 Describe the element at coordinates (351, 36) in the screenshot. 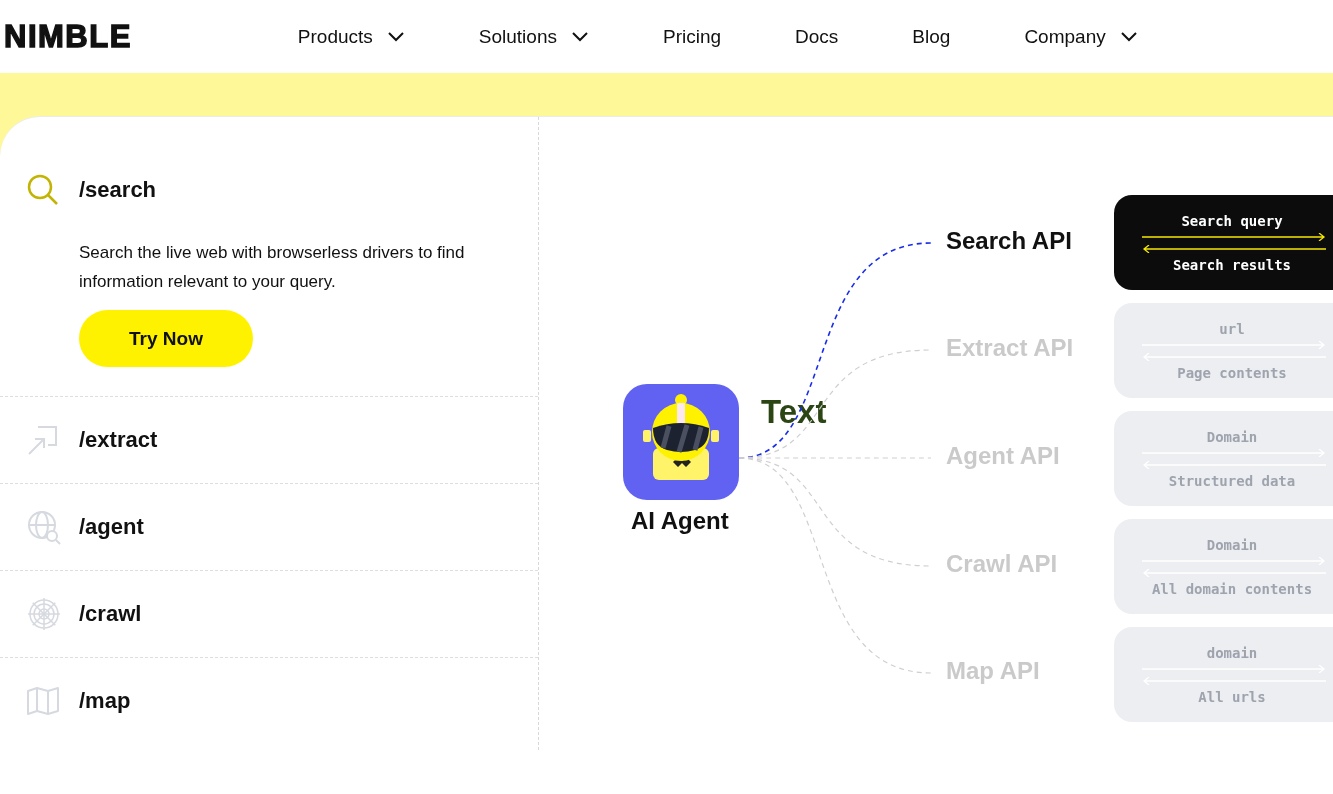

I see `nav-link: Products` at that location.